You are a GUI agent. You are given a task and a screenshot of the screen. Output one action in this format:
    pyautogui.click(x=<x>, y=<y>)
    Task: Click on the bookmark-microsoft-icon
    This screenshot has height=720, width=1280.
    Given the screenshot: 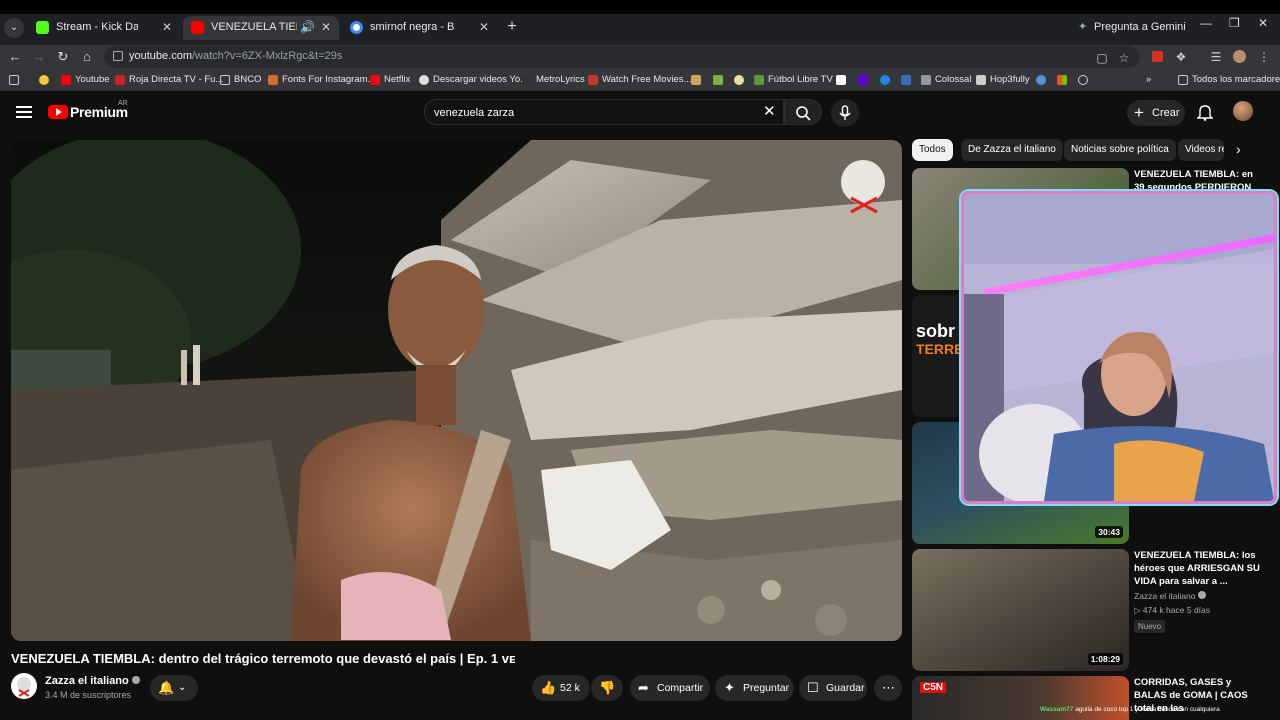 What is the action you would take?
    pyautogui.click(x=1062, y=80)
    